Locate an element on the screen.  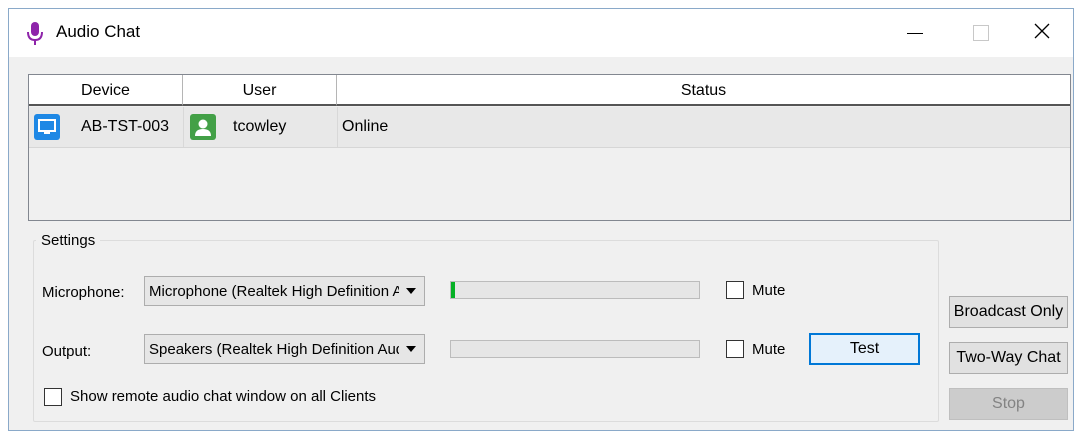
table-header: Device User Status is located at coordinates (549, 90).